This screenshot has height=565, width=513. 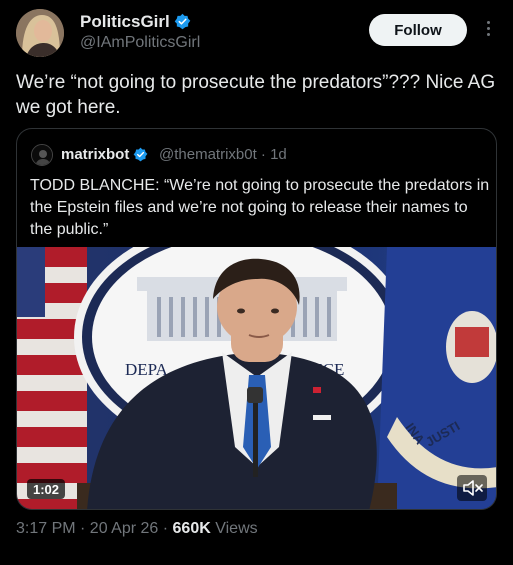 I want to click on seal-text-left: DEPA, so click(x=147, y=369).